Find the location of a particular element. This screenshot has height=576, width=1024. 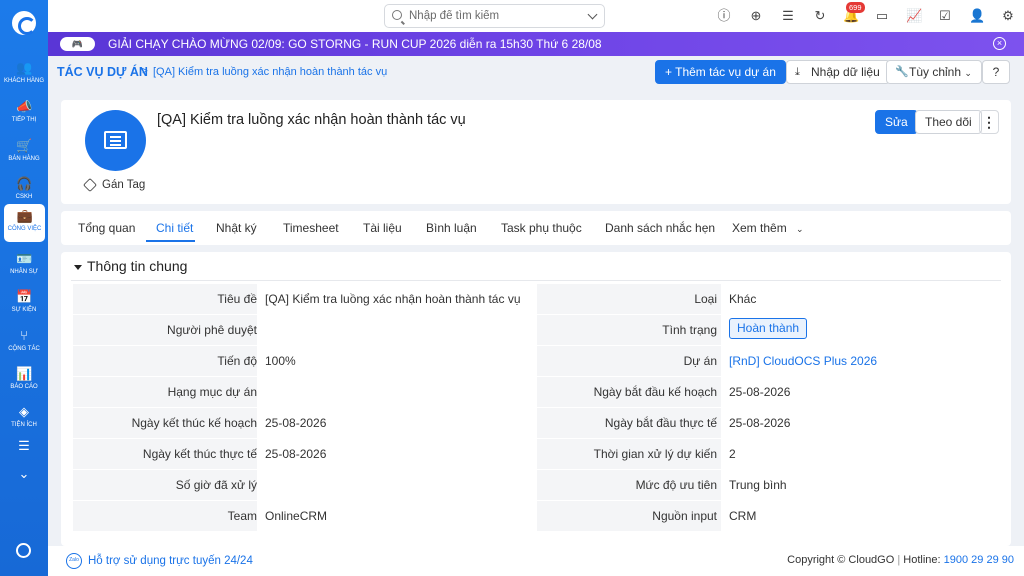

support-link: Hỗ trợ sử dụng trực tuyến 24/24 is located at coordinates (170, 561).